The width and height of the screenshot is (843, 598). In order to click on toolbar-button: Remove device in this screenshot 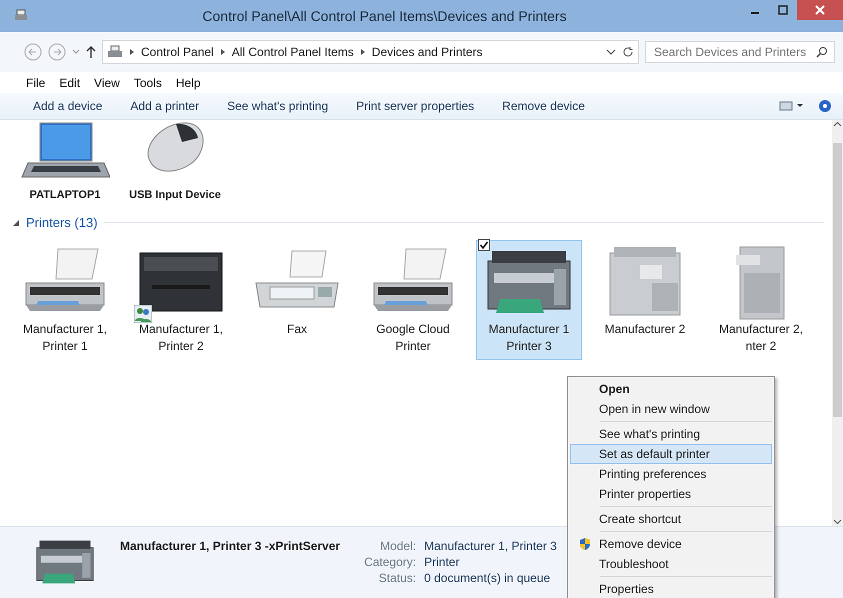, I will do `click(543, 106)`.